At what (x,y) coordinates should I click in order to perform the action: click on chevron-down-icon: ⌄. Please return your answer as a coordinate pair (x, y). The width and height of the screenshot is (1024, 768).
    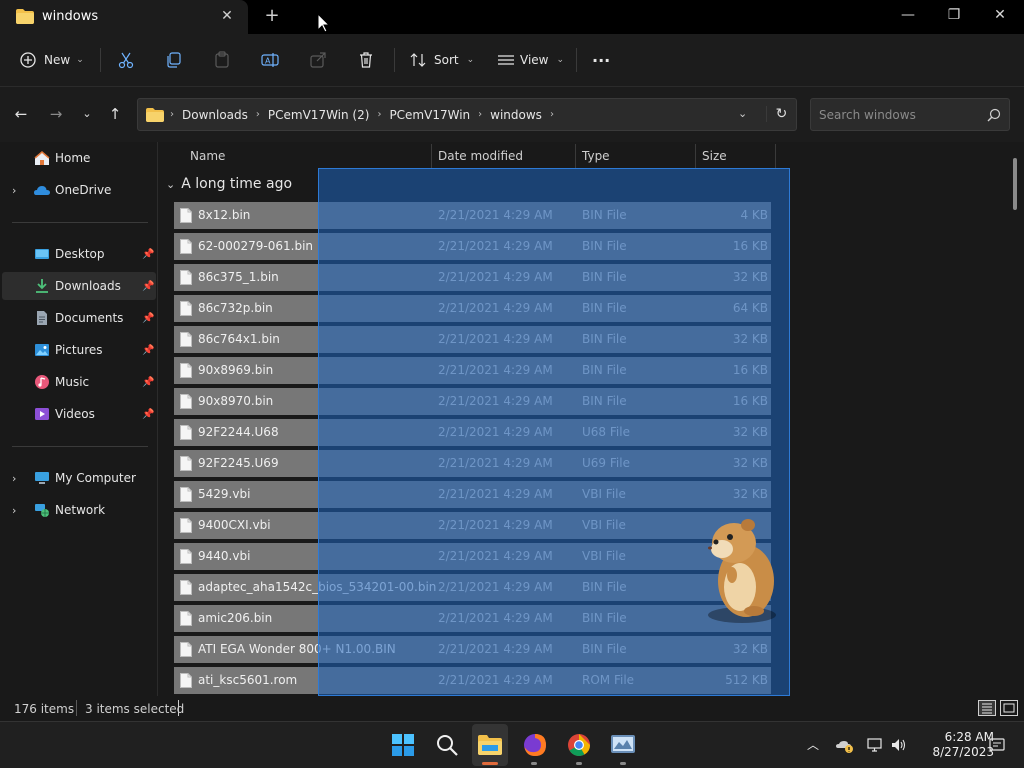
    Looking at the image, I should click on (170, 184).